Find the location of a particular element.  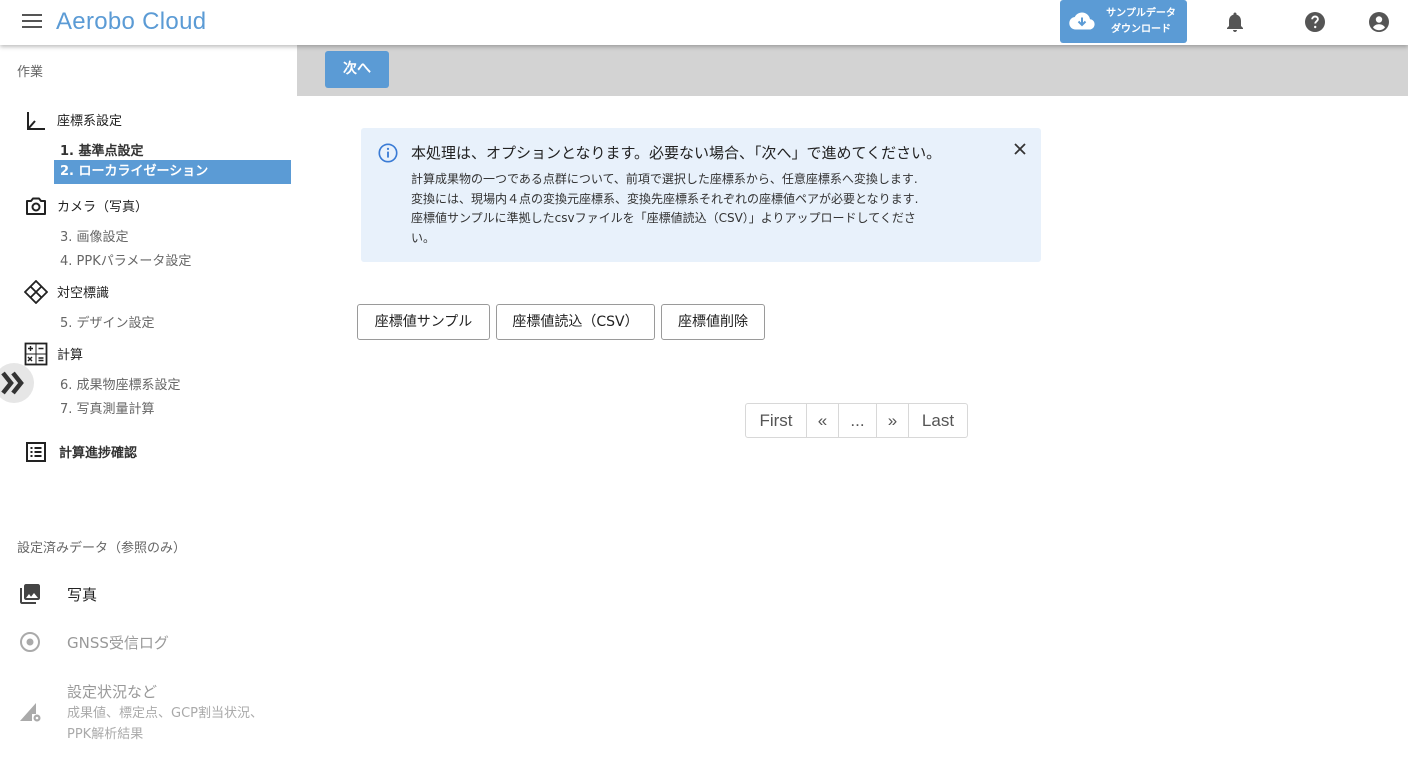

info-line: い。 is located at coordinates (423, 237).